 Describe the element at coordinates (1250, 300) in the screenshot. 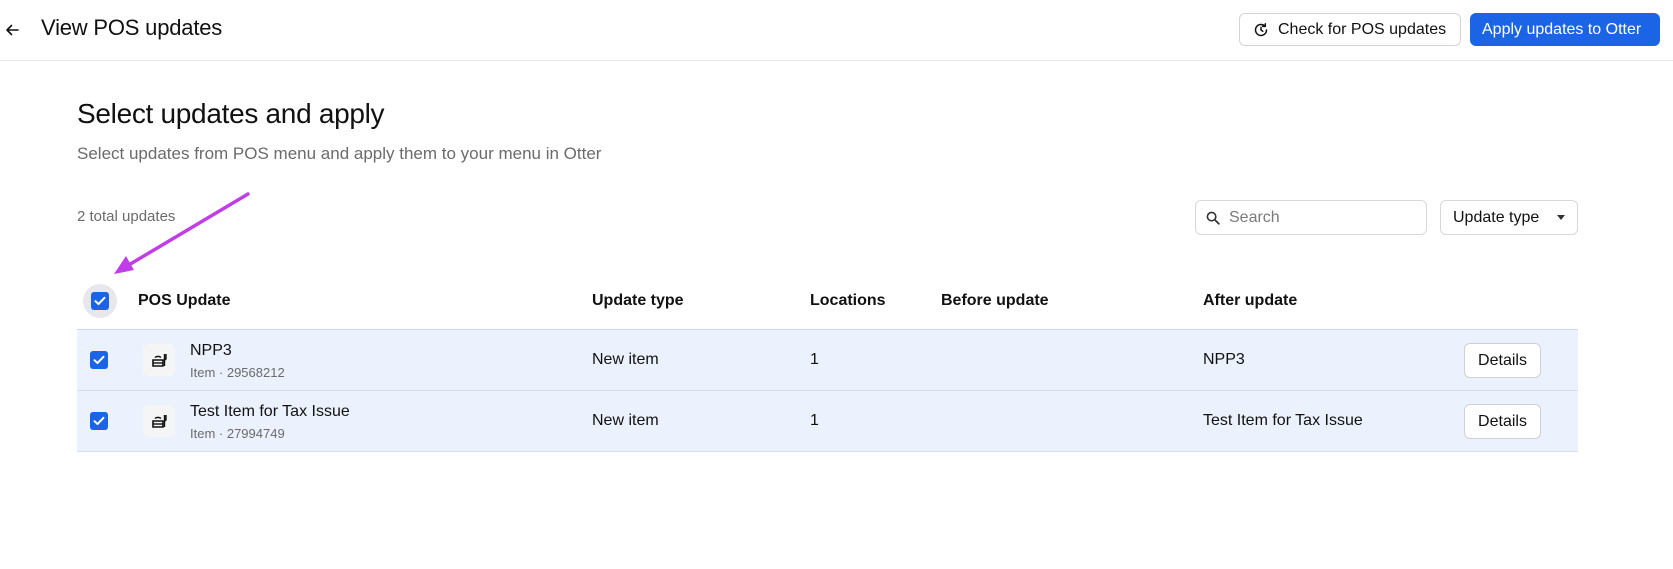

I see `column-header-after-update: After update` at that location.